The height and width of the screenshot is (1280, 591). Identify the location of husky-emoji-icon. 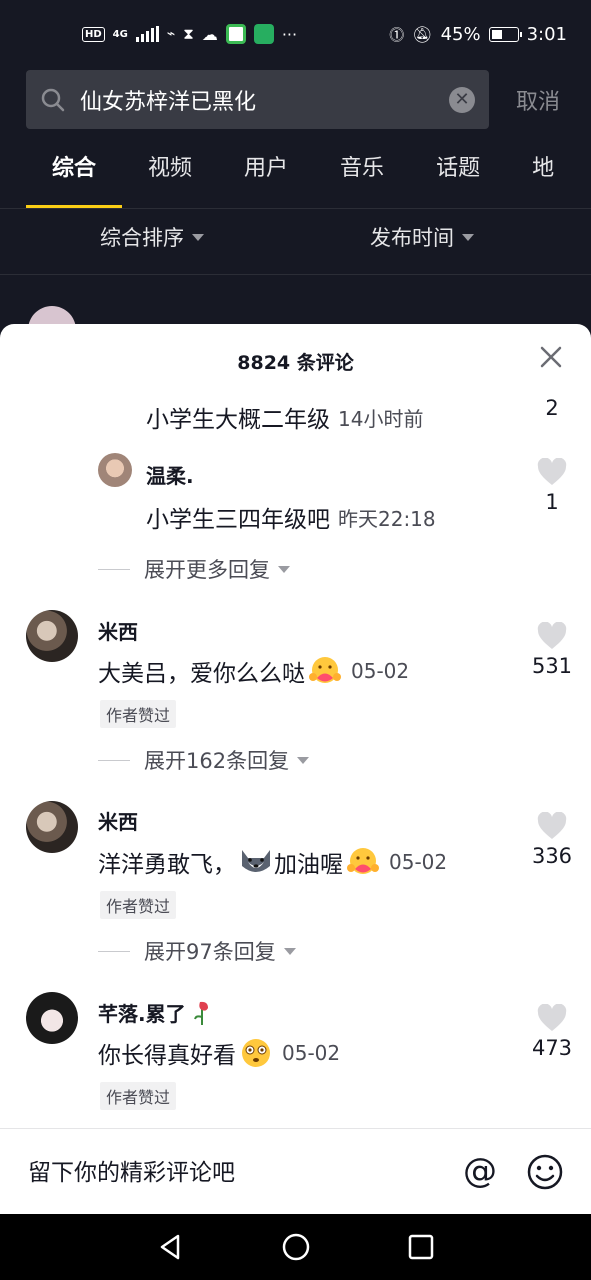
(256, 861).